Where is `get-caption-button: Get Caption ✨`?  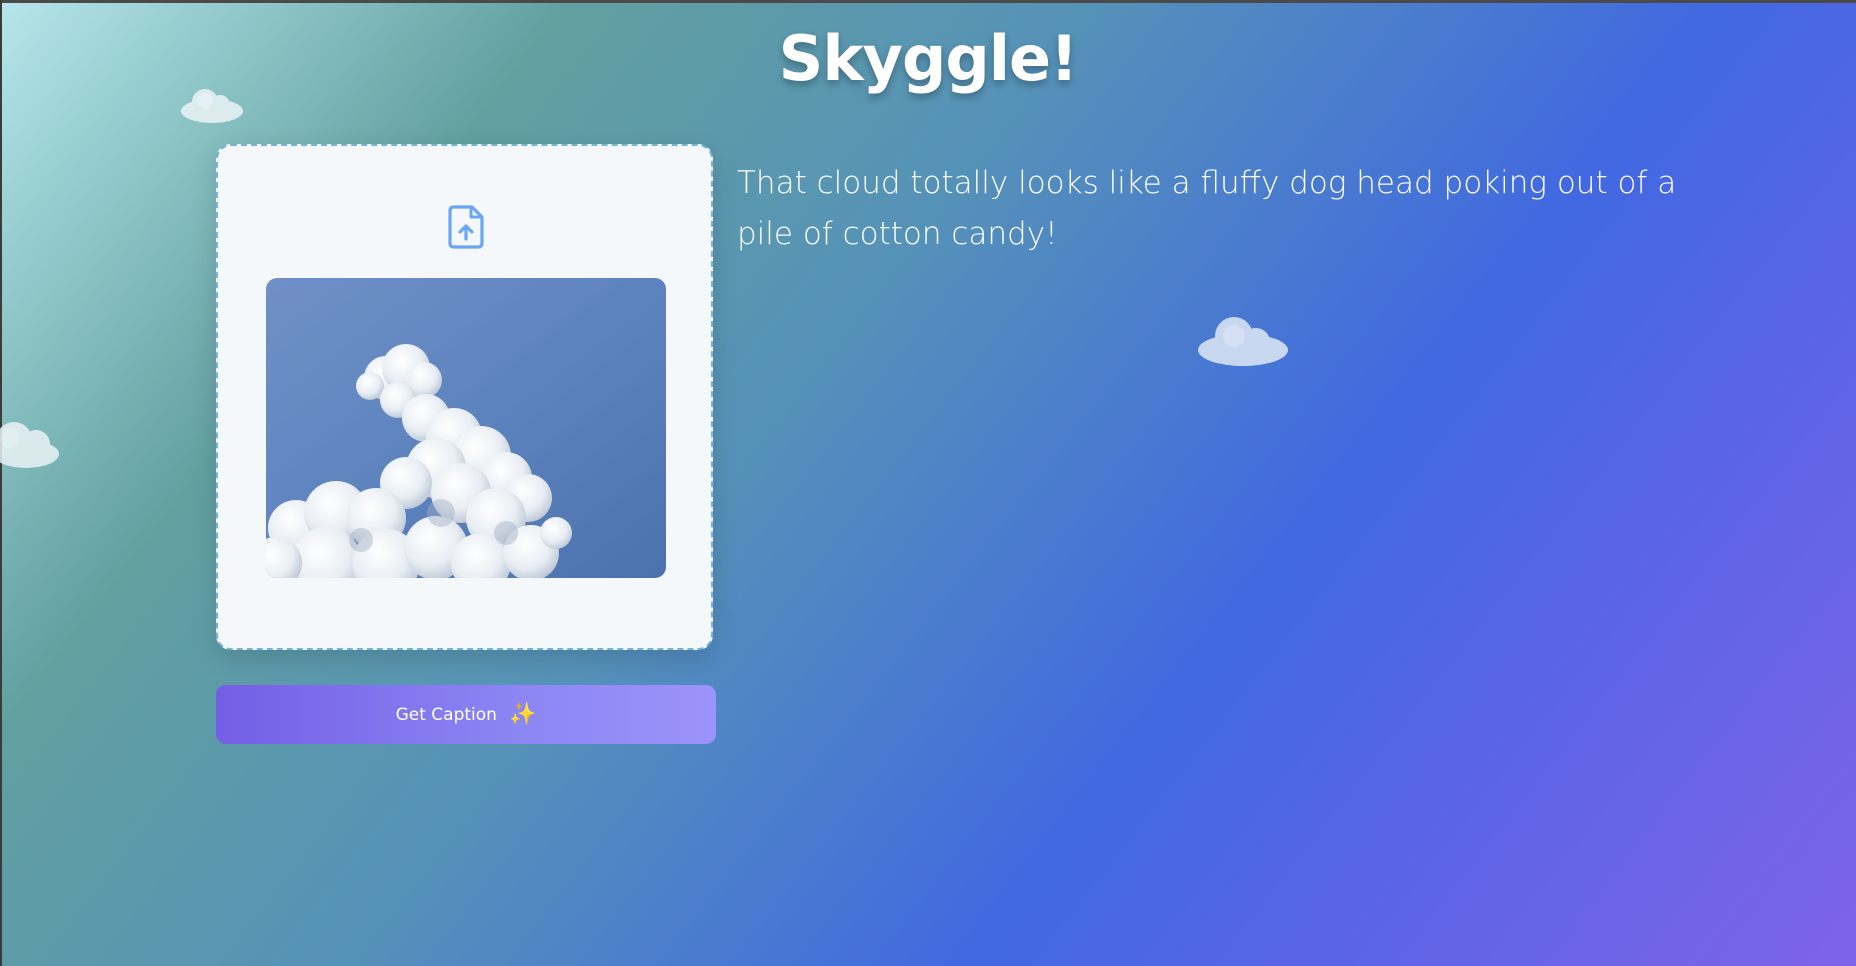 get-caption-button: Get Caption ✨ is located at coordinates (466, 714).